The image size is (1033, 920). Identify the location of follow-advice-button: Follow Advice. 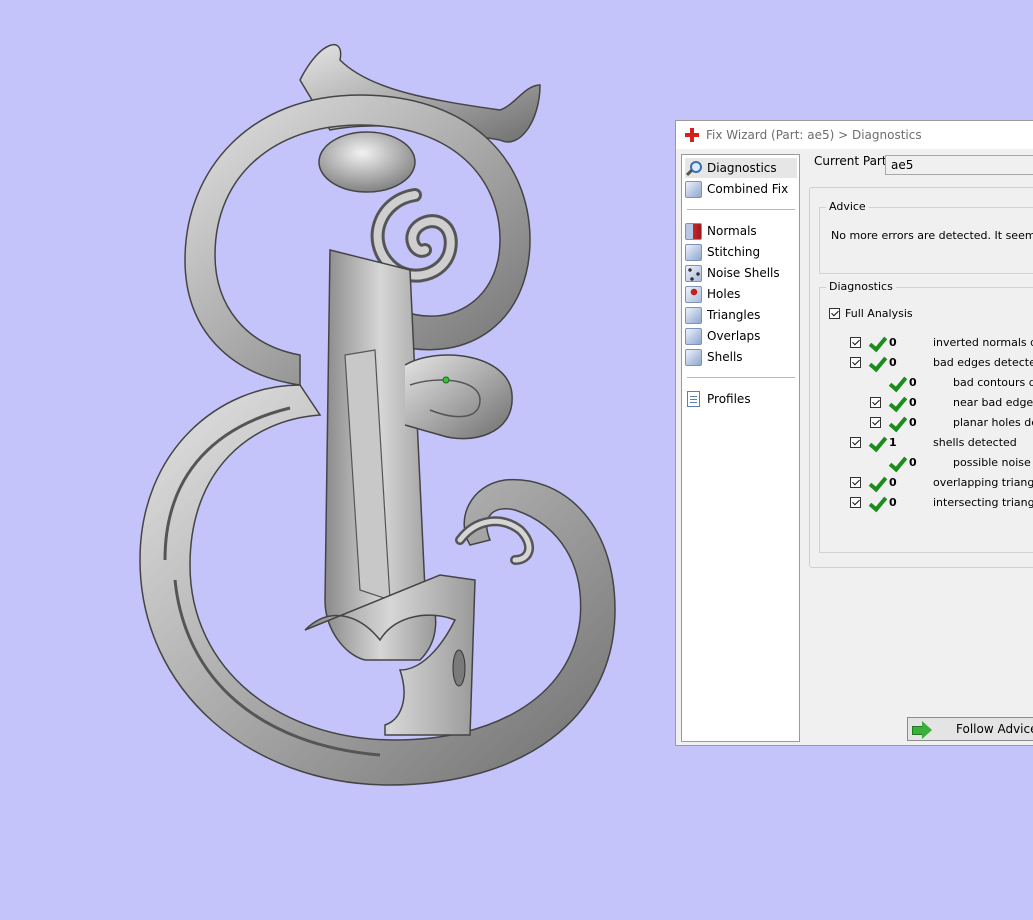
(970, 729).